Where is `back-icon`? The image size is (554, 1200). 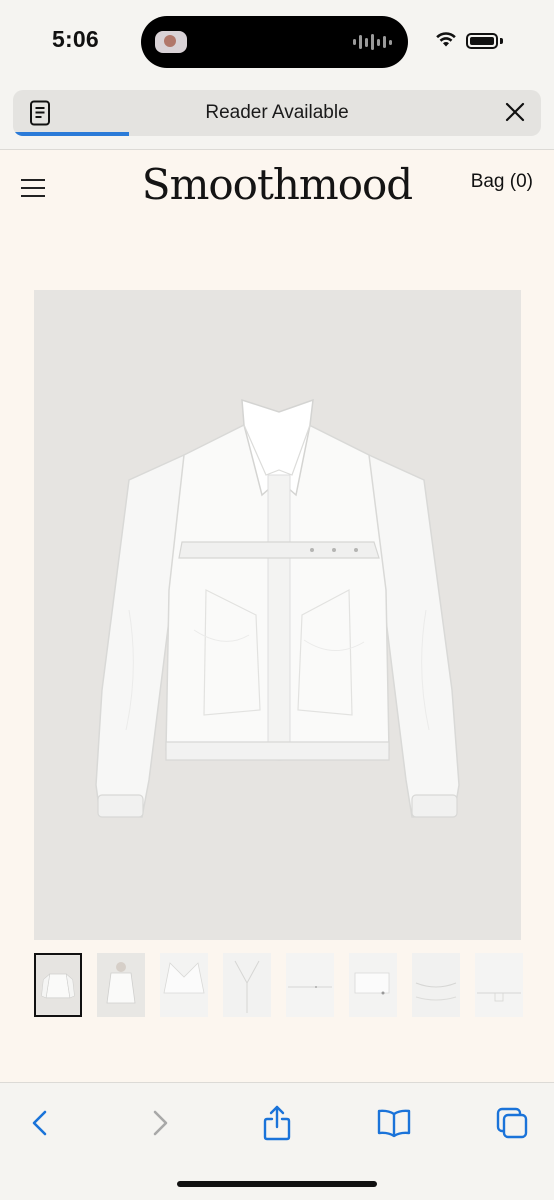
back-icon is located at coordinates (39, 1123).